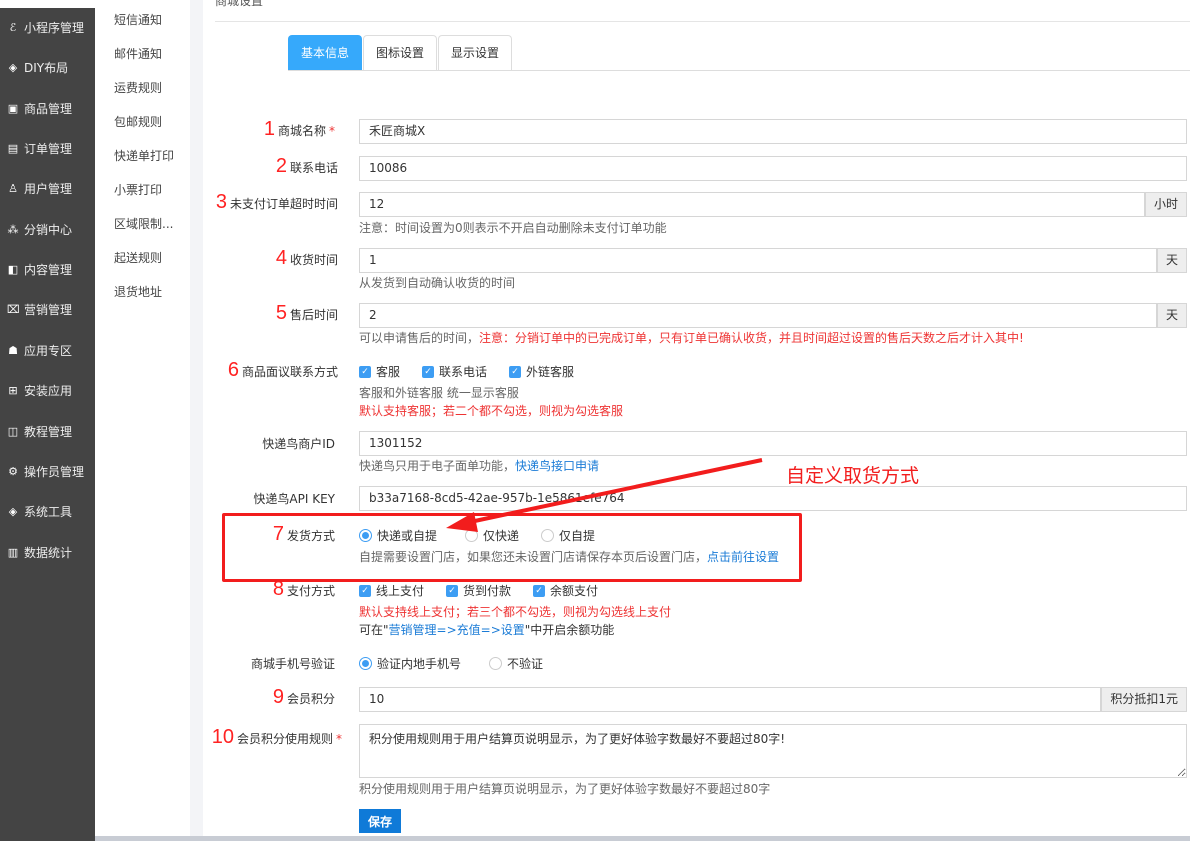 The width and height of the screenshot is (1190, 841). What do you see at coordinates (325, 52) in the screenshot?
I see `tab-basic-info: 基本信息` at bounding box center [325, 52].